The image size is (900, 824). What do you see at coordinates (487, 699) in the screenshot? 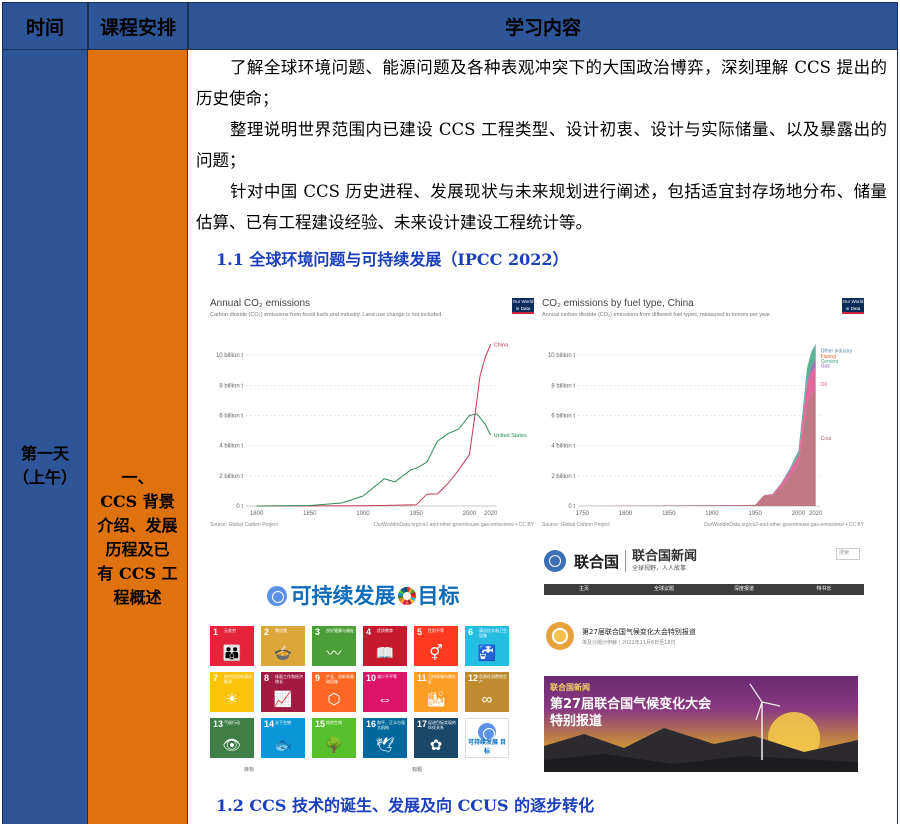
I see `sdg-goal-icon: ∞` at bounding box center [487, 699].